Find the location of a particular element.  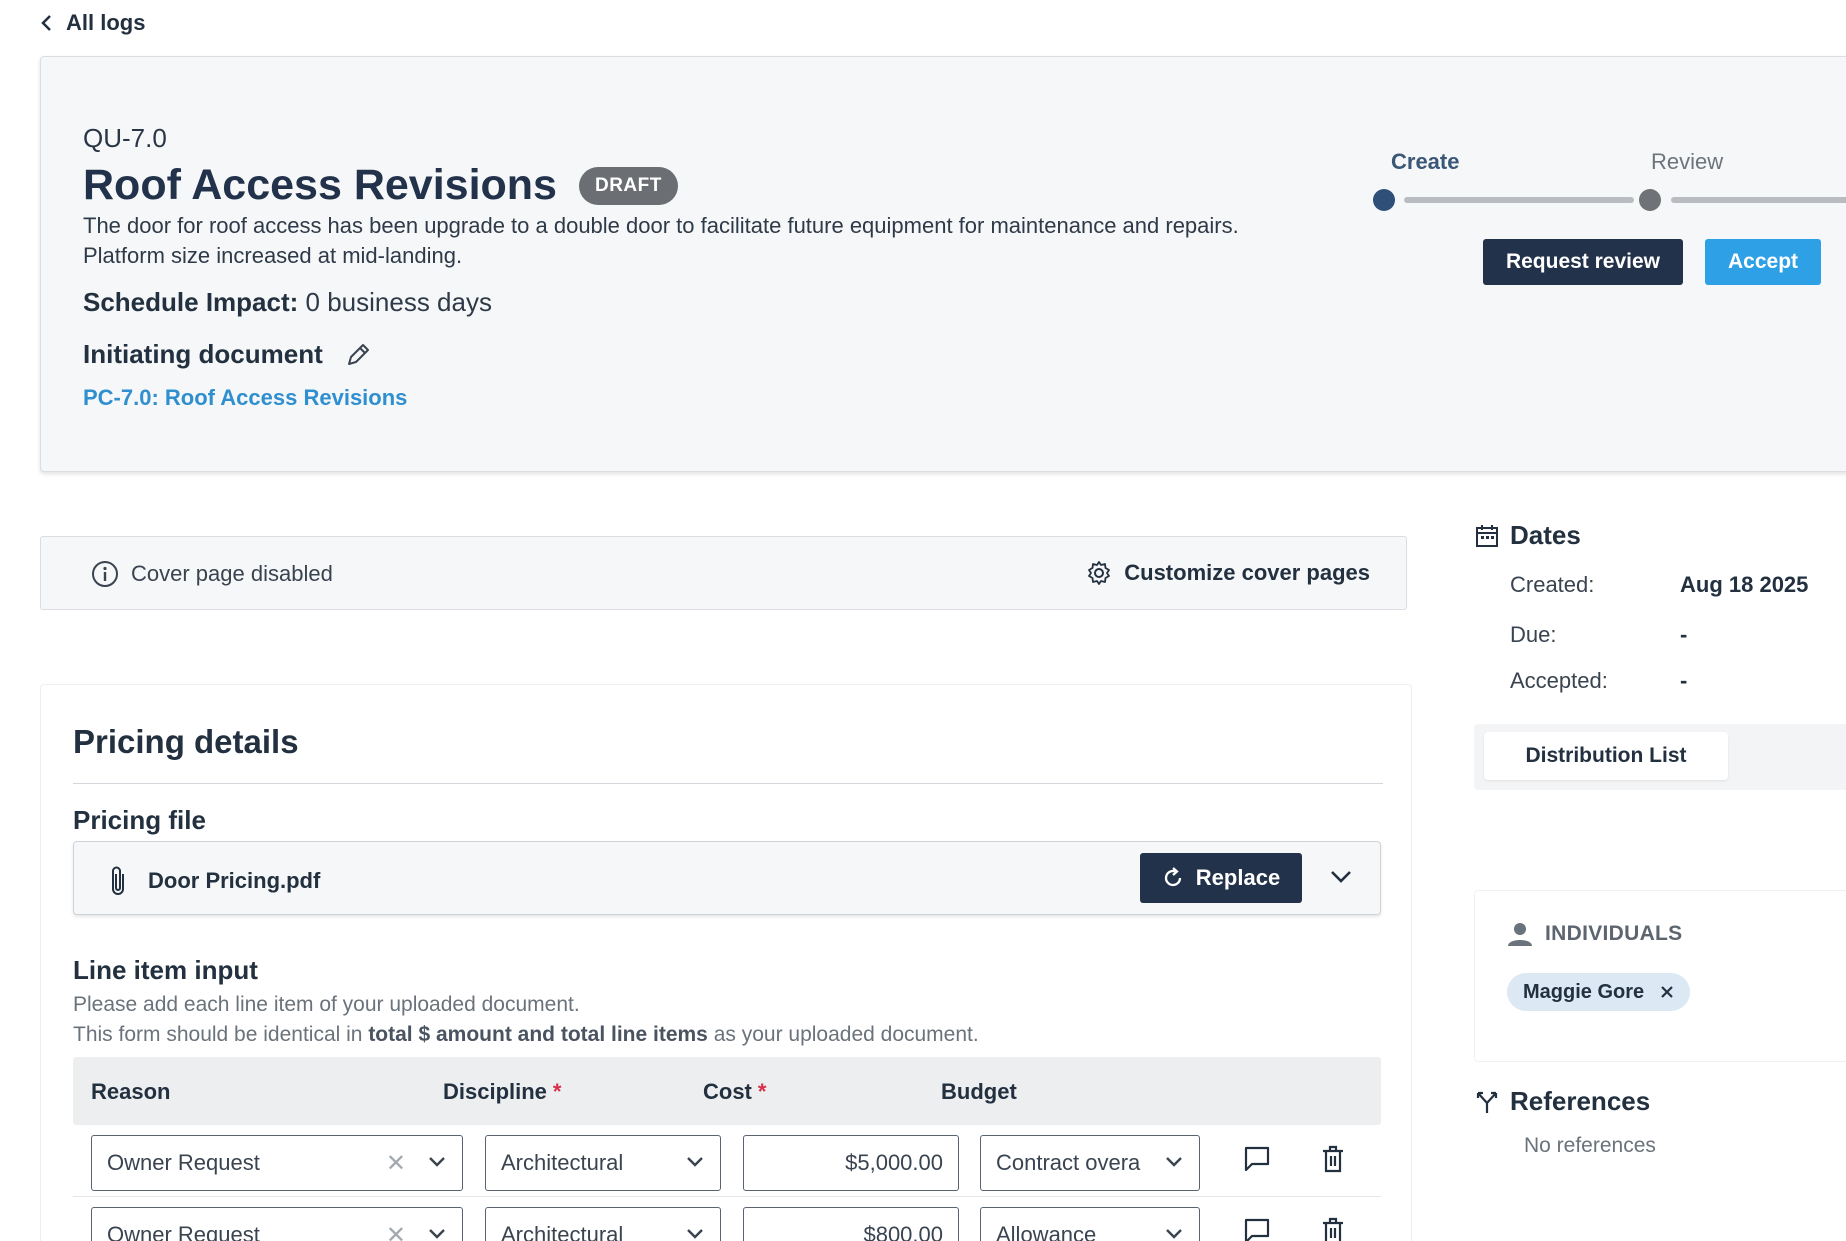

fork-icon is located at coordinates (1487, 1102).